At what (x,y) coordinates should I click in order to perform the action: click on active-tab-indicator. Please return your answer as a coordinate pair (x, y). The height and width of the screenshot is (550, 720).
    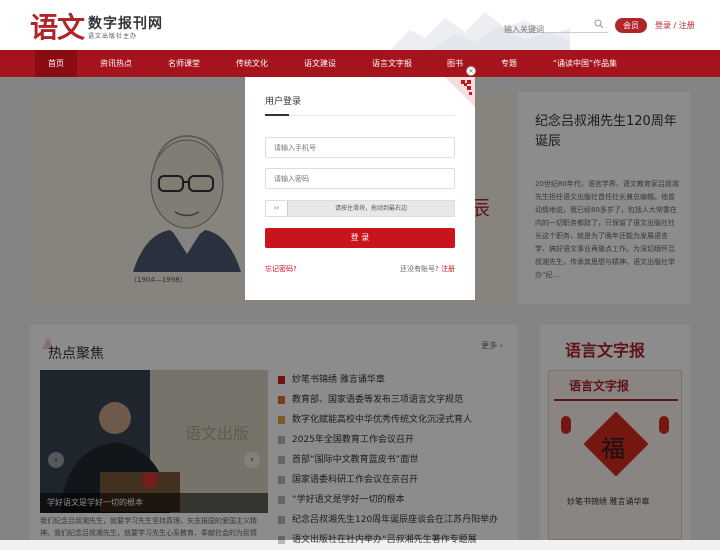
    Looking at the image, I should click on (277, 115).